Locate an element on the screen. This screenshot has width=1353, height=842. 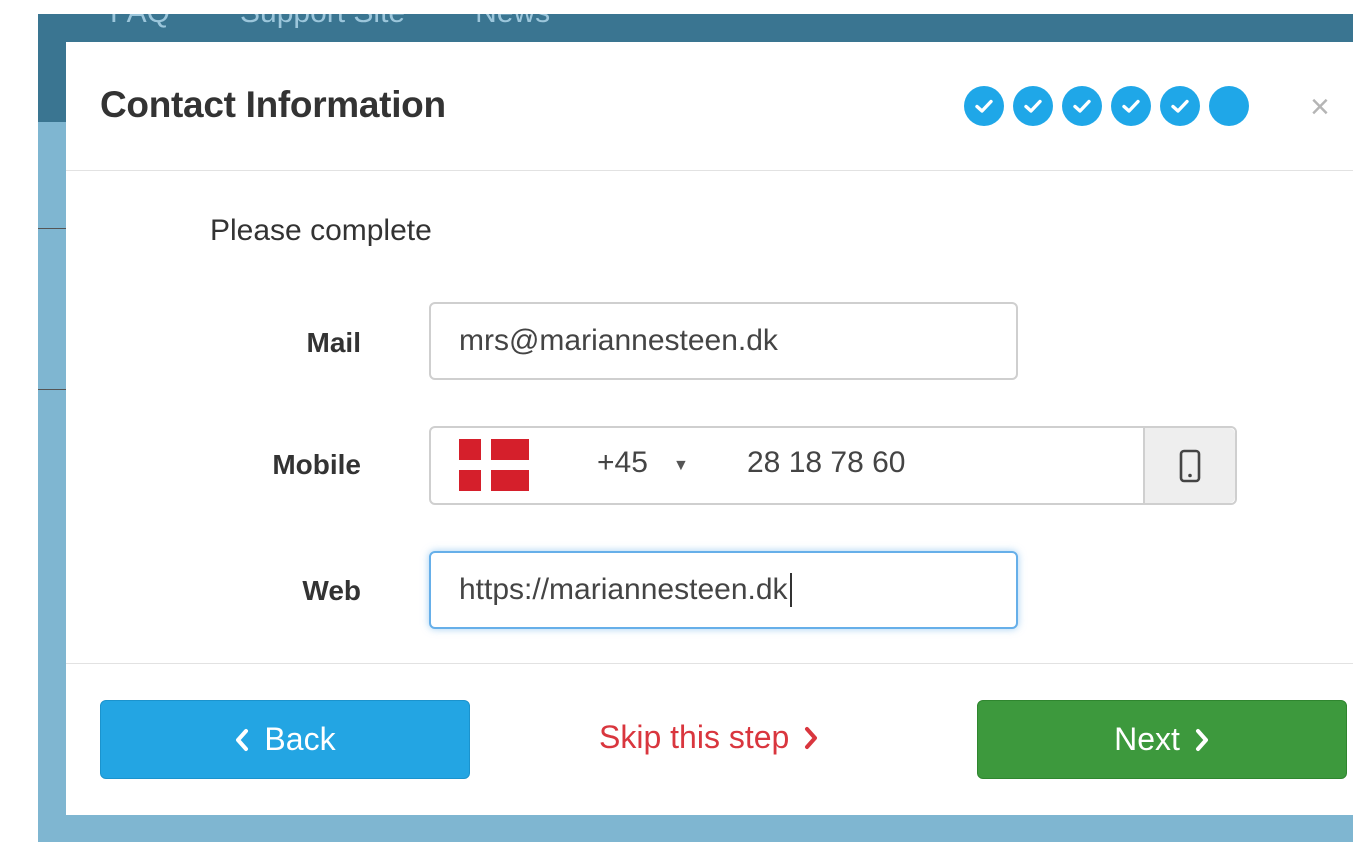
mail-value: mrs@mariannesteen.dk is located at coordinates (618, 340).